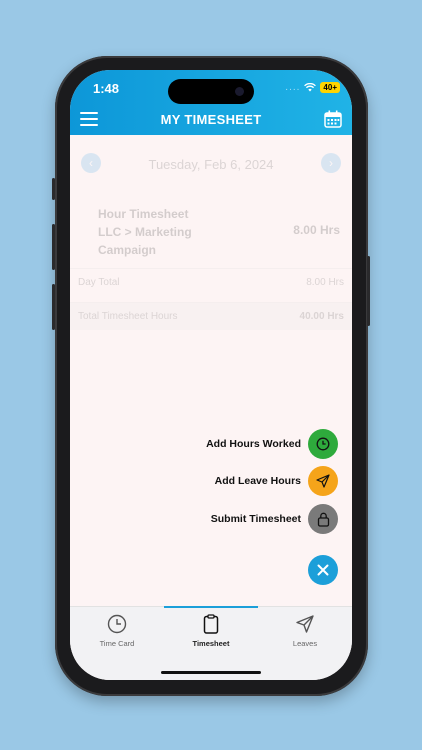 The width and height of the screenshot is (422, 750). I want to click on submit-timesheet-label: Submit Timesheet, so click(255, 519).